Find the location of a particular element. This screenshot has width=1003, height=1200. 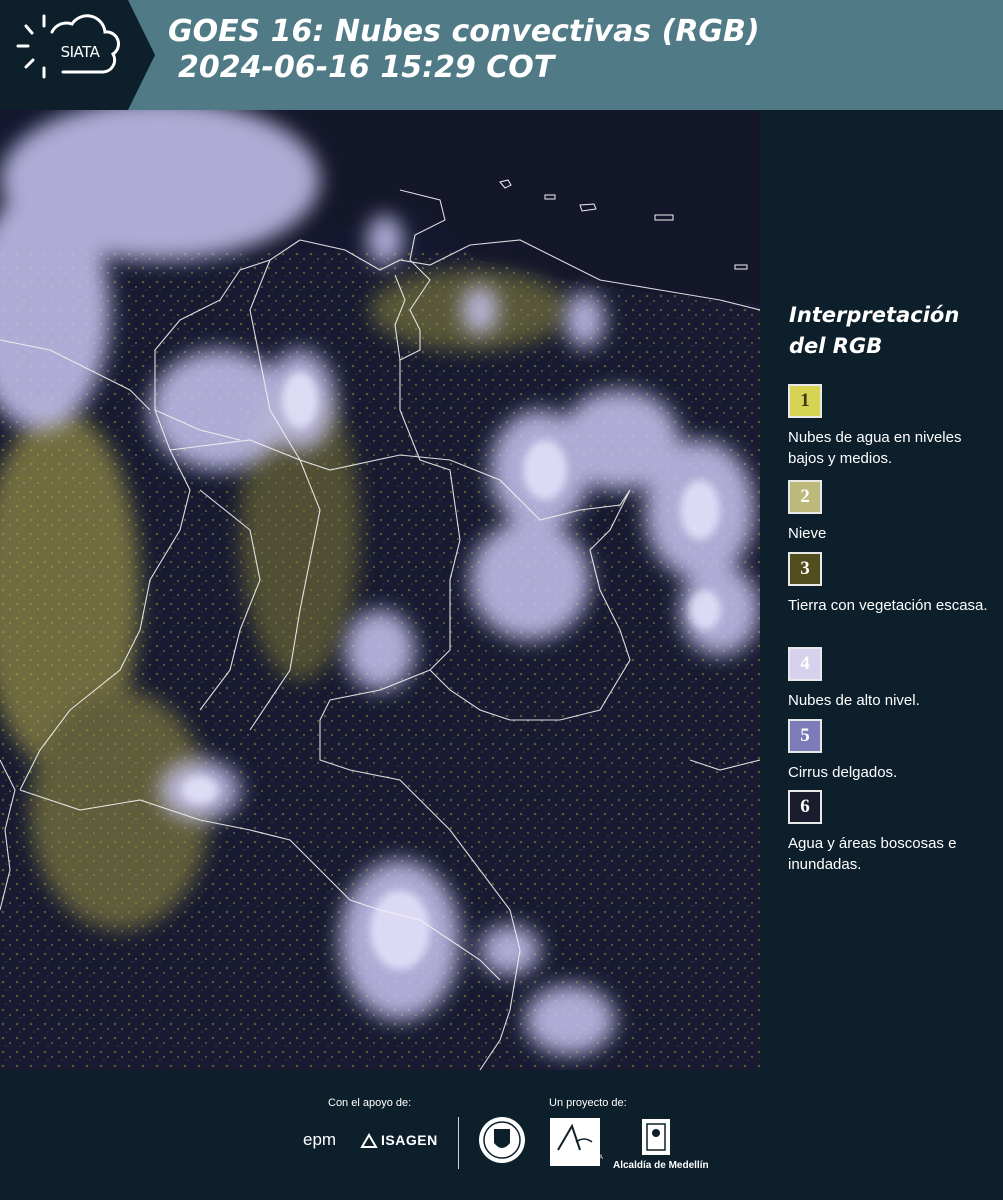

legend-label-4: Nubes de alto nivel. is located at coordinates (854, 700).